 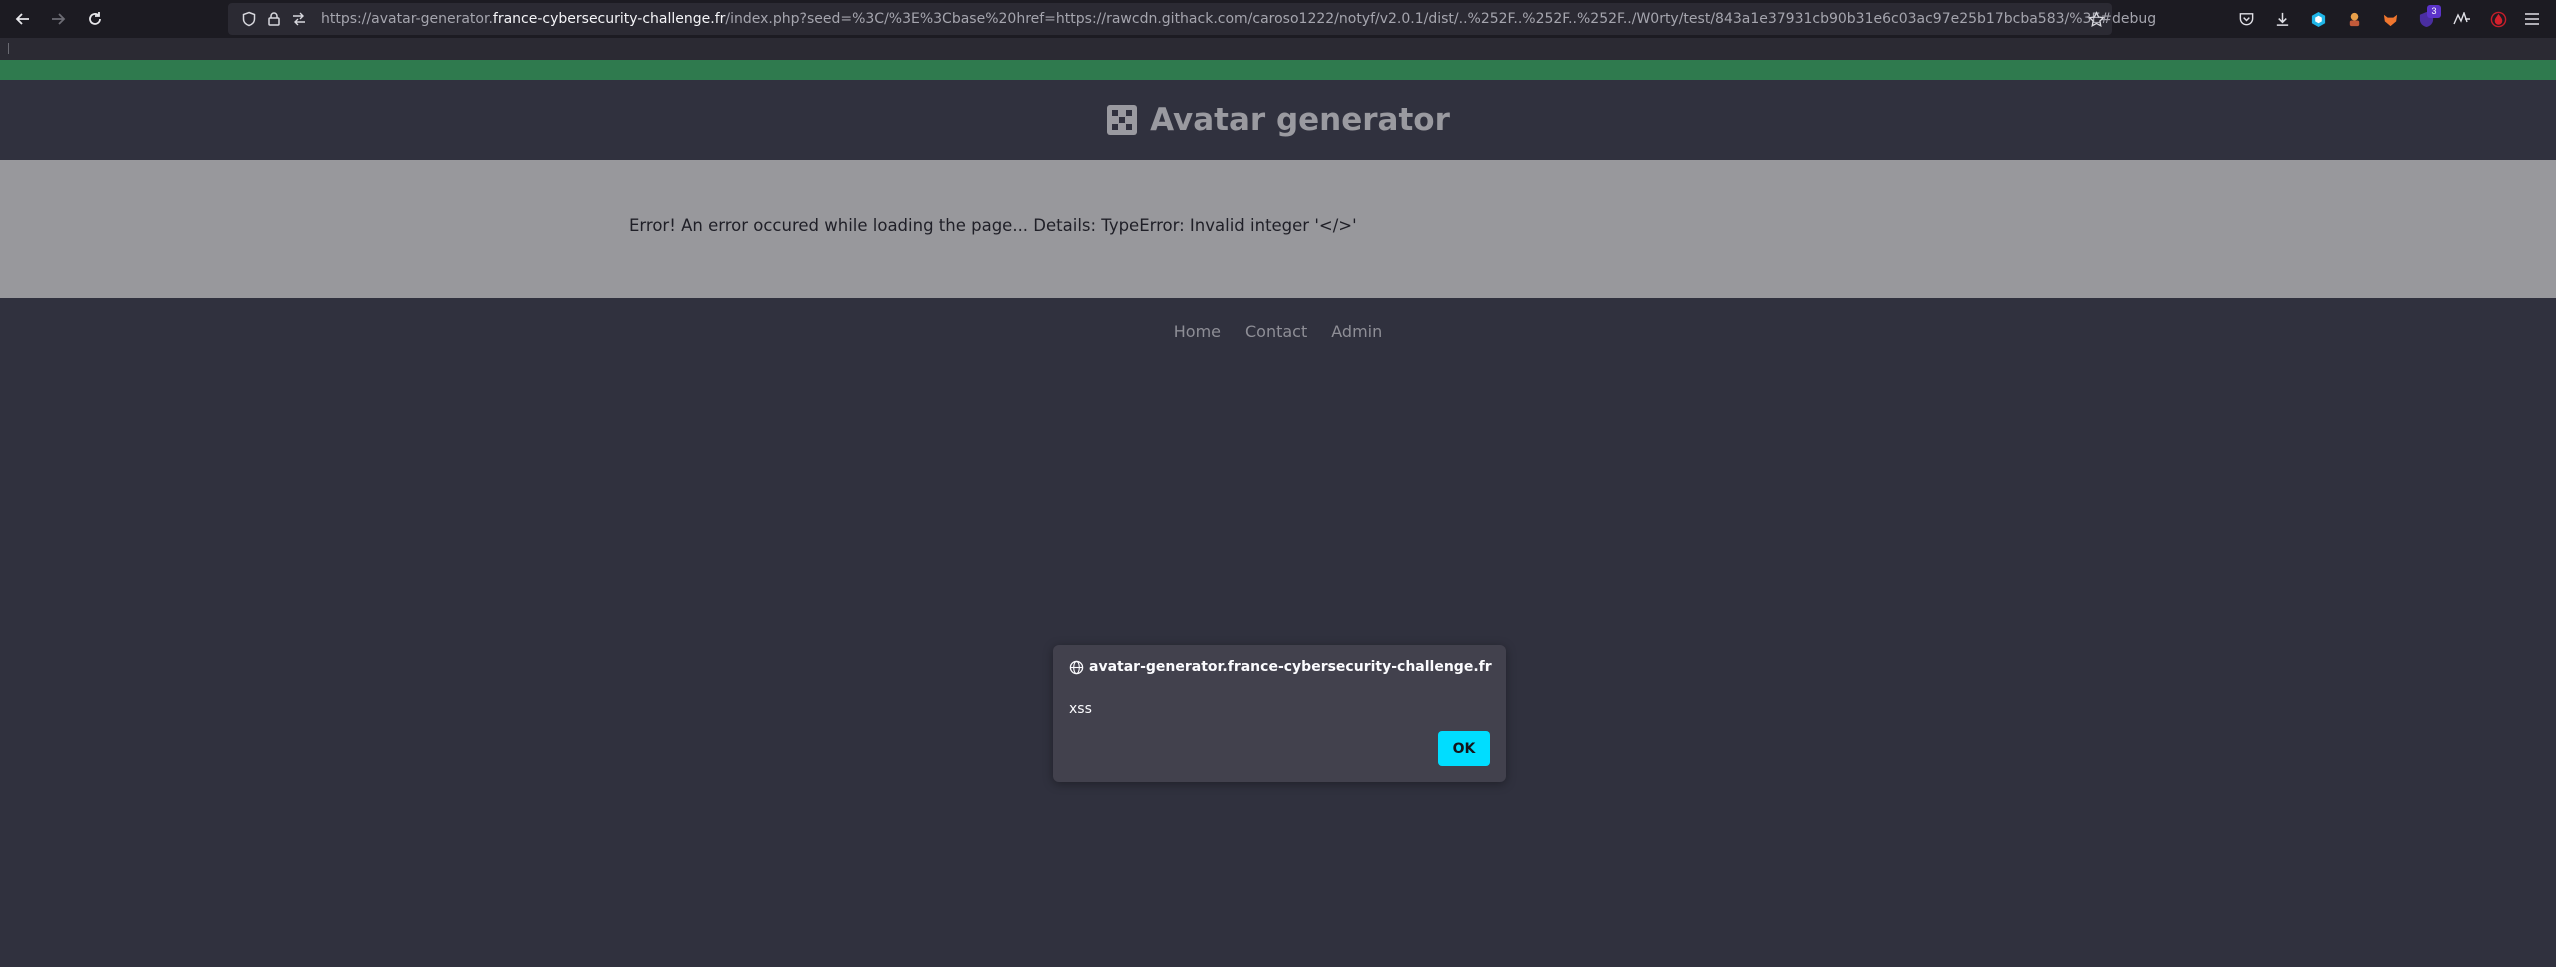 I want to click on bookmarks-toolbar, so click(x=1278, y=49).